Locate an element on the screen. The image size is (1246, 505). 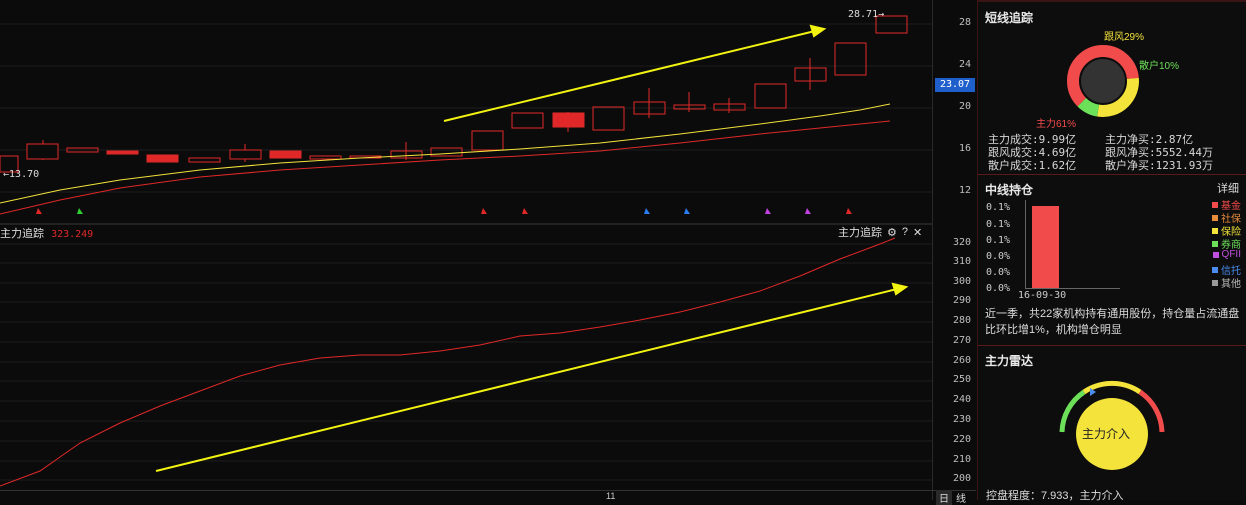
period-line-button: 线 is located at coordinates (961, 497).